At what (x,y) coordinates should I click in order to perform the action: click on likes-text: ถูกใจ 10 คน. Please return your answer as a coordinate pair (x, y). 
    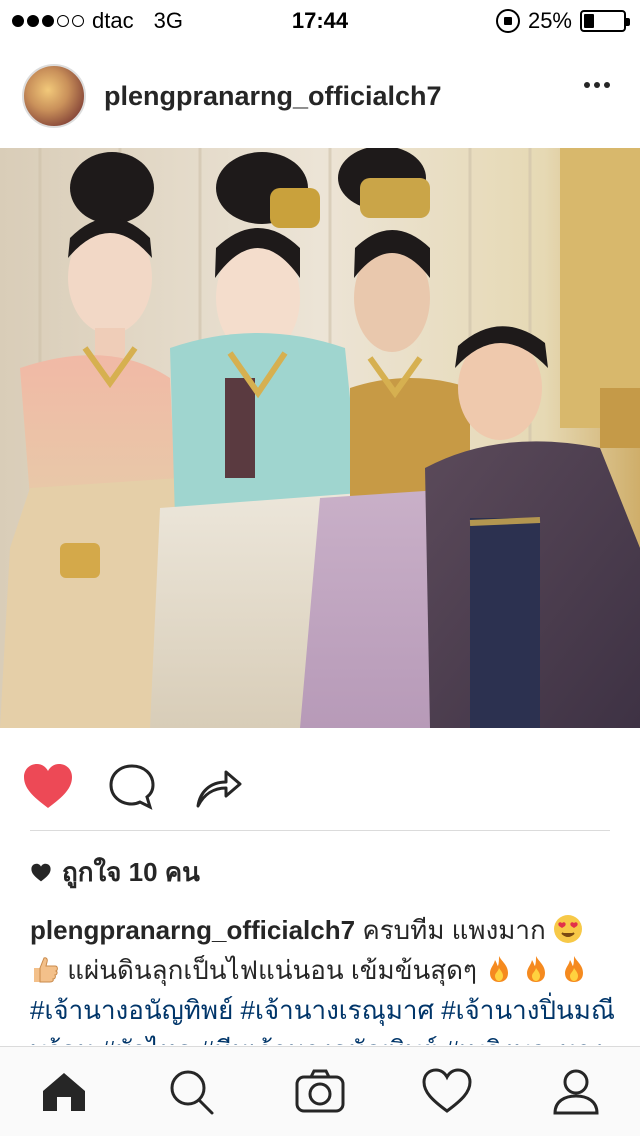
    Looking at the image, I should click on (131, 872).